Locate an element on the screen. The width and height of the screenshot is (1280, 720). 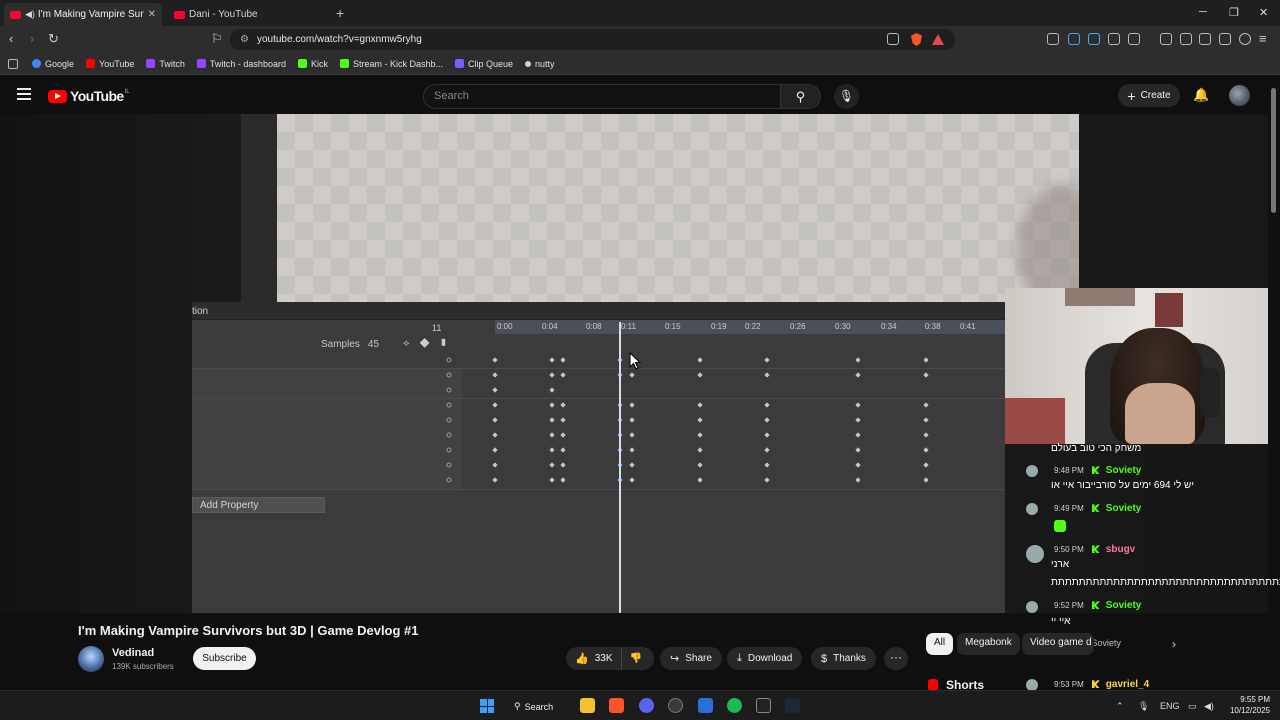
menu-icon: ≡ is located at coordinates (1263, 38).